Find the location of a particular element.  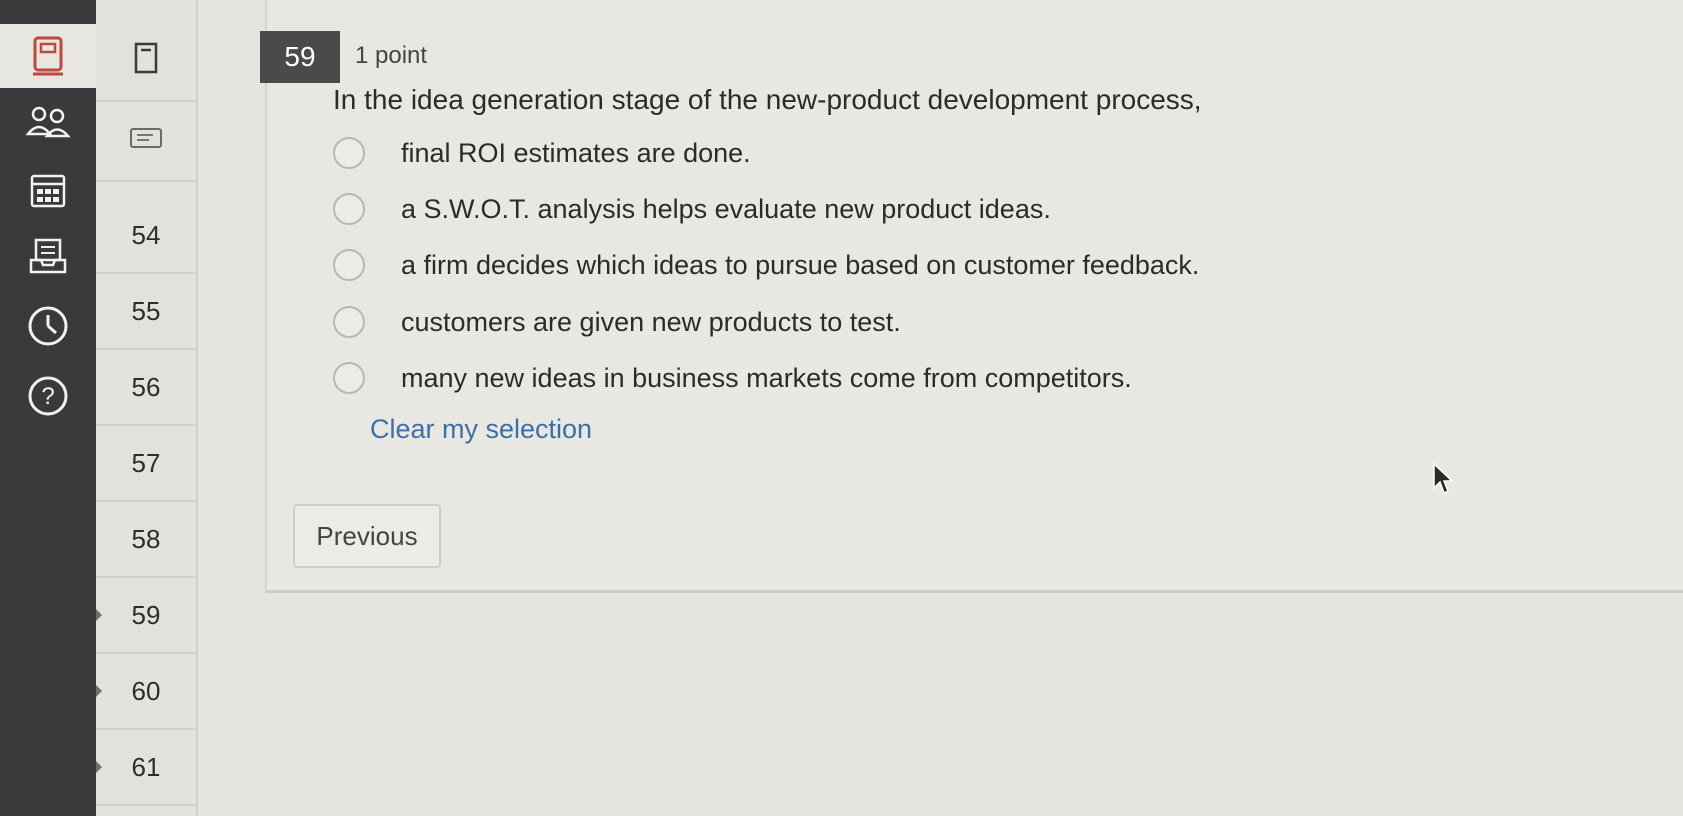

flag-icon is located at coordinates (146, 60).